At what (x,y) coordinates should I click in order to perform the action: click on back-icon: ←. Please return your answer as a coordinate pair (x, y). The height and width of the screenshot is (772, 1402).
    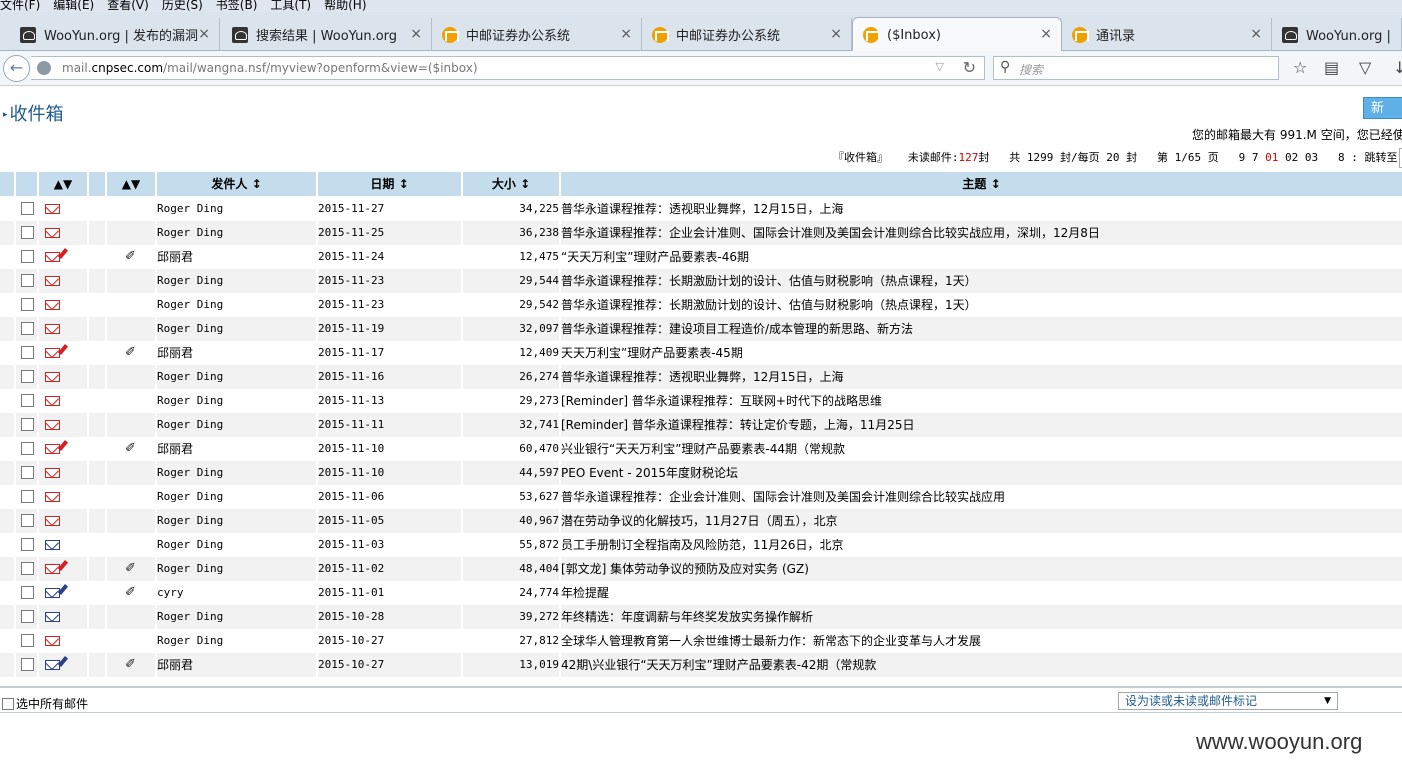
    Looking at the image, I should click on (16, 68).